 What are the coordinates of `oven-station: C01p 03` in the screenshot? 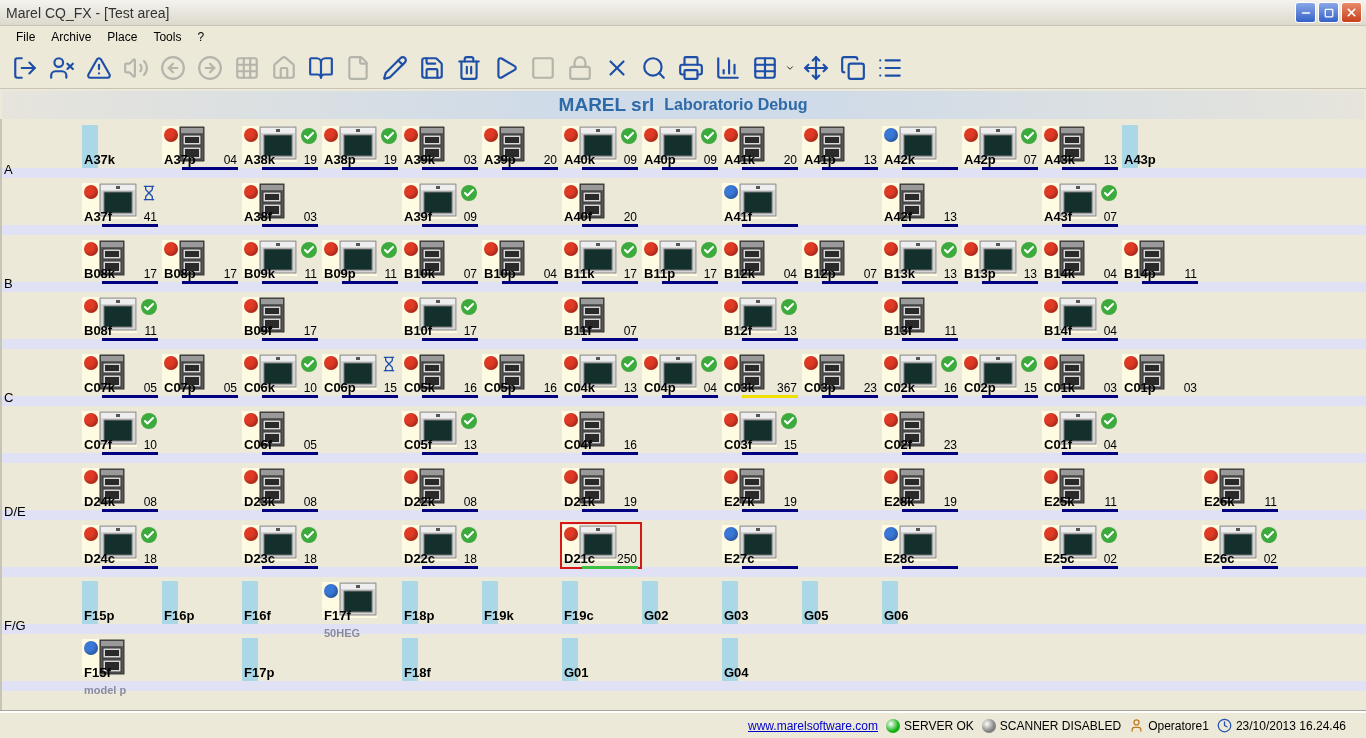 It's located at (1161, 374).